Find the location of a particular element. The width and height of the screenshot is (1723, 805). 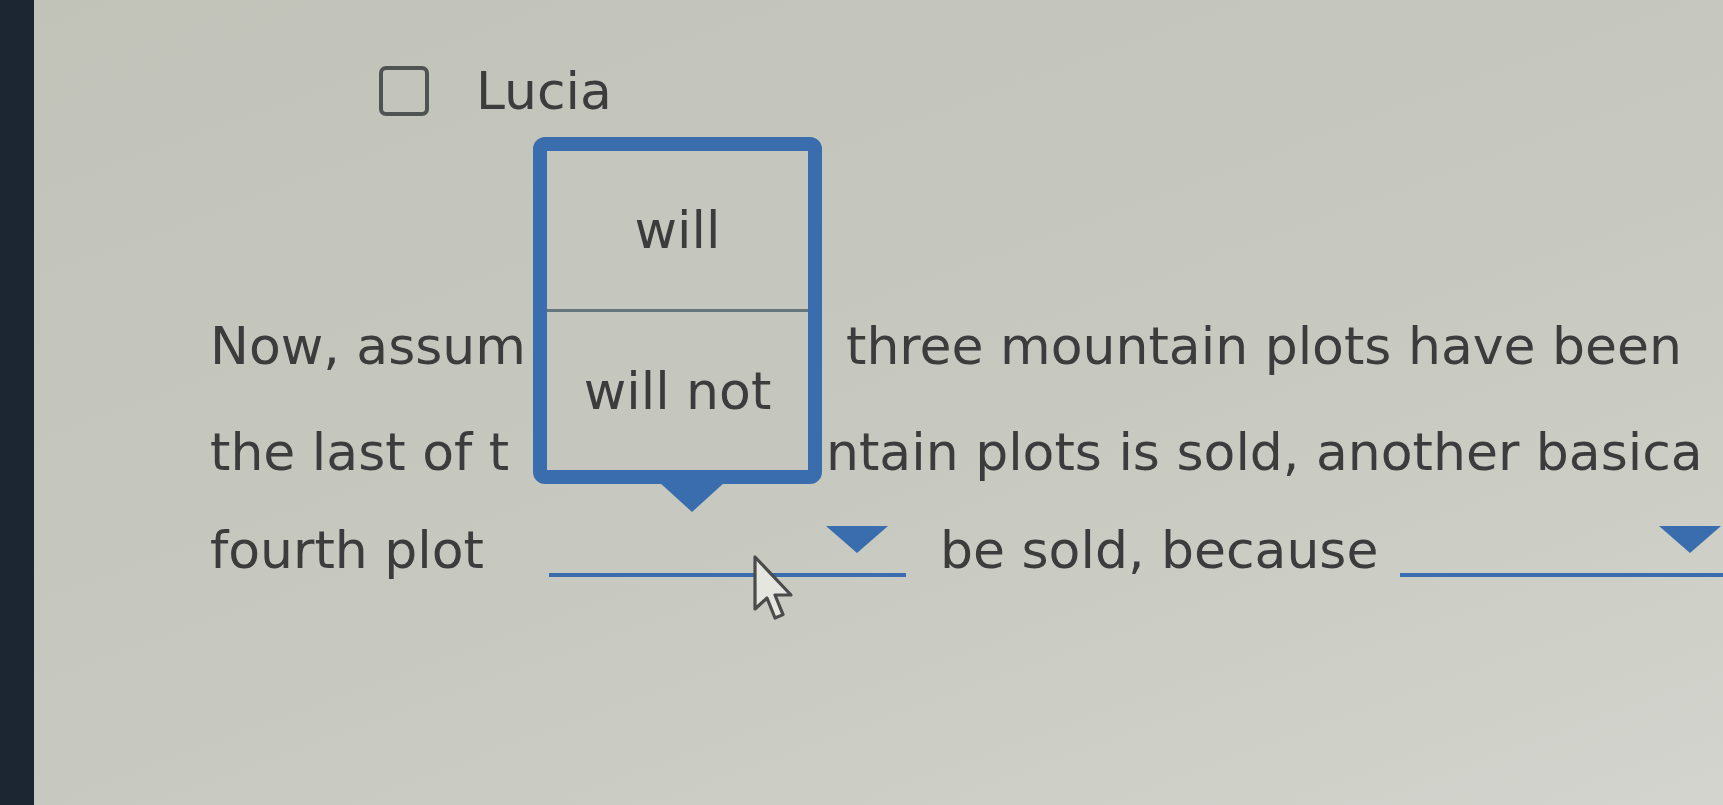

question-text: fourth plot is located at coordinates (347, 550).